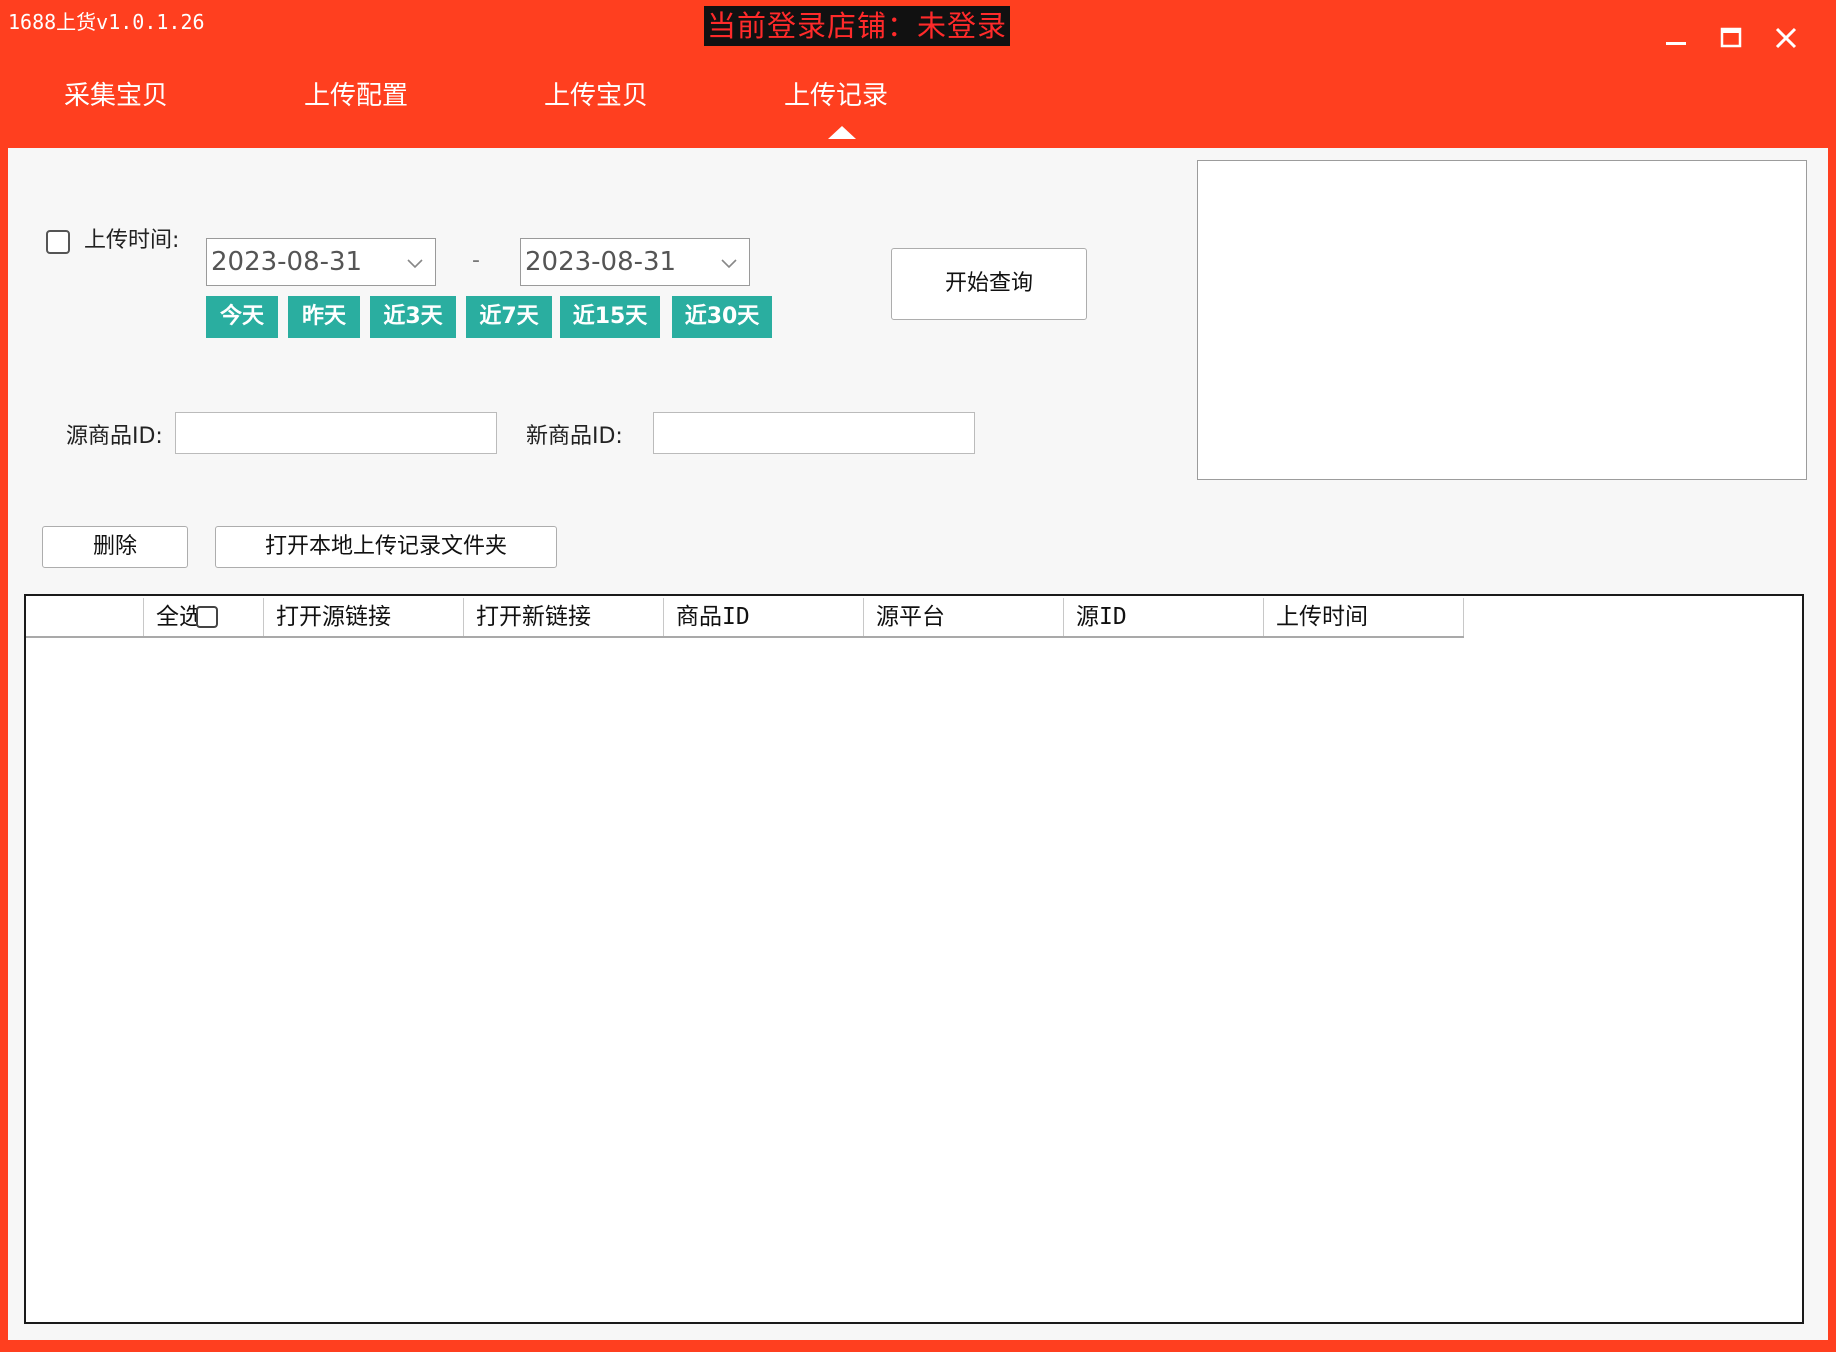 The width and height of the screenshot is (1836, 1352). Describe the element at coordinates (764, 617) in the screenshot. I see `column-header-product-id: 商品ID` at that location.